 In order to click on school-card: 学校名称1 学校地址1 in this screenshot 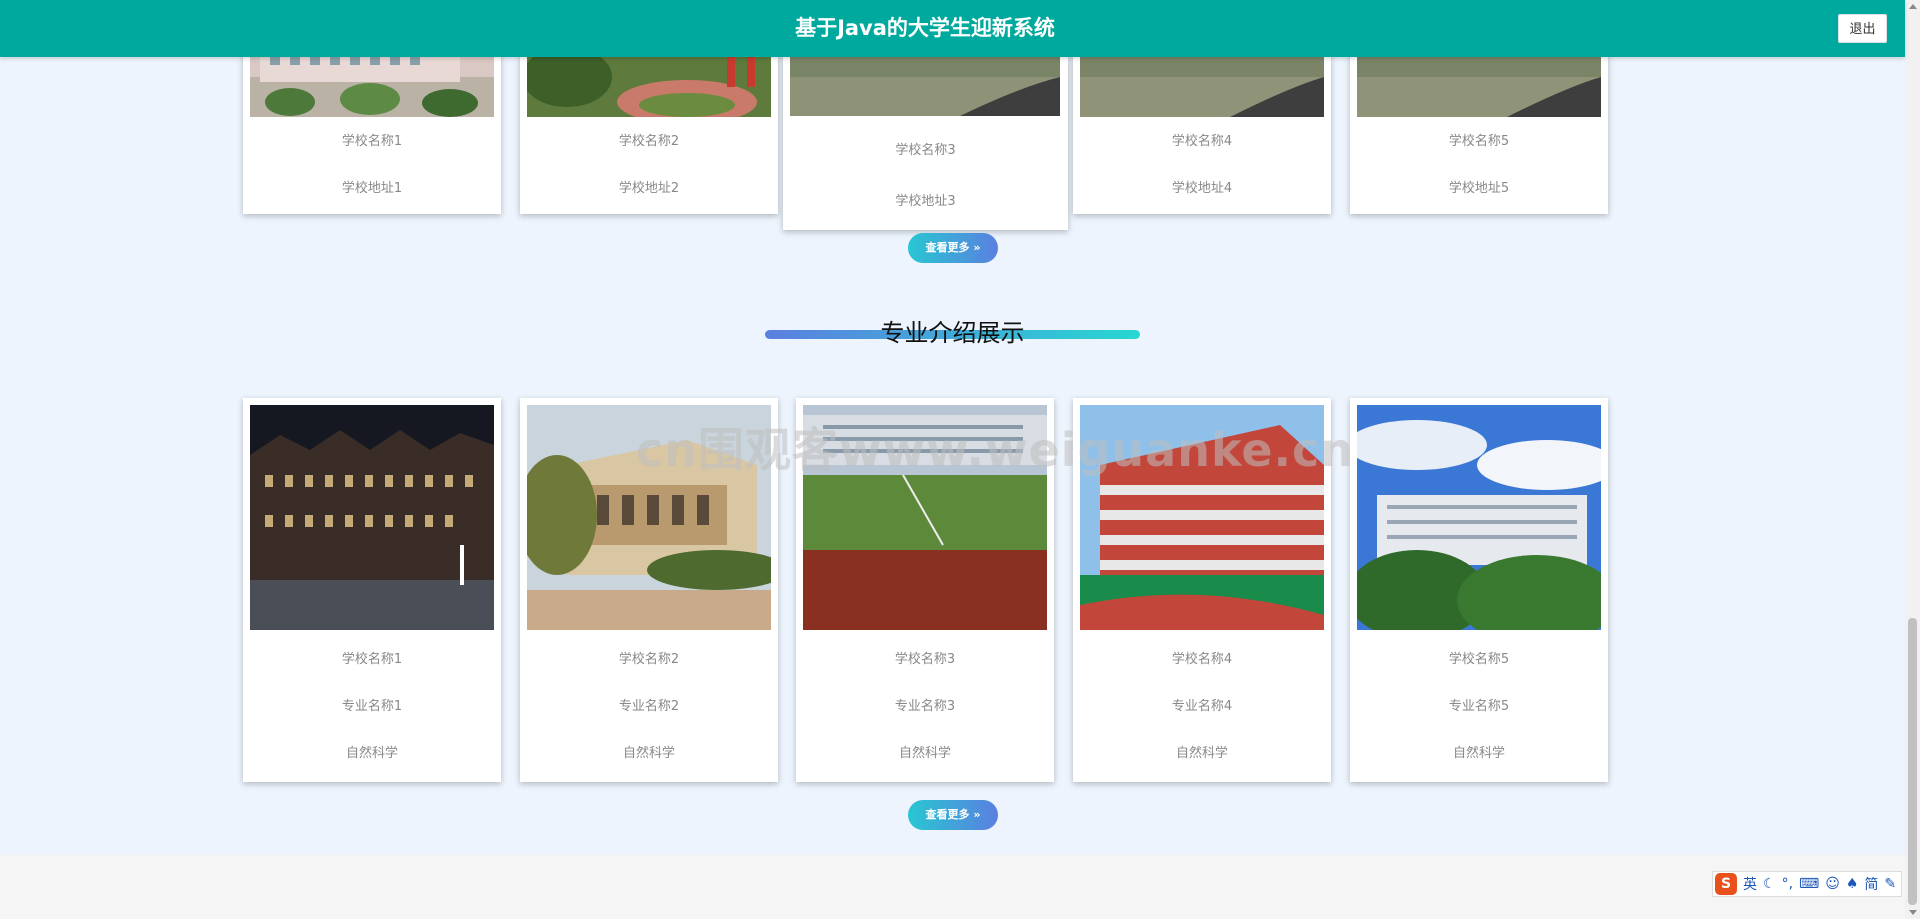, I will do `click(372, 127)`.